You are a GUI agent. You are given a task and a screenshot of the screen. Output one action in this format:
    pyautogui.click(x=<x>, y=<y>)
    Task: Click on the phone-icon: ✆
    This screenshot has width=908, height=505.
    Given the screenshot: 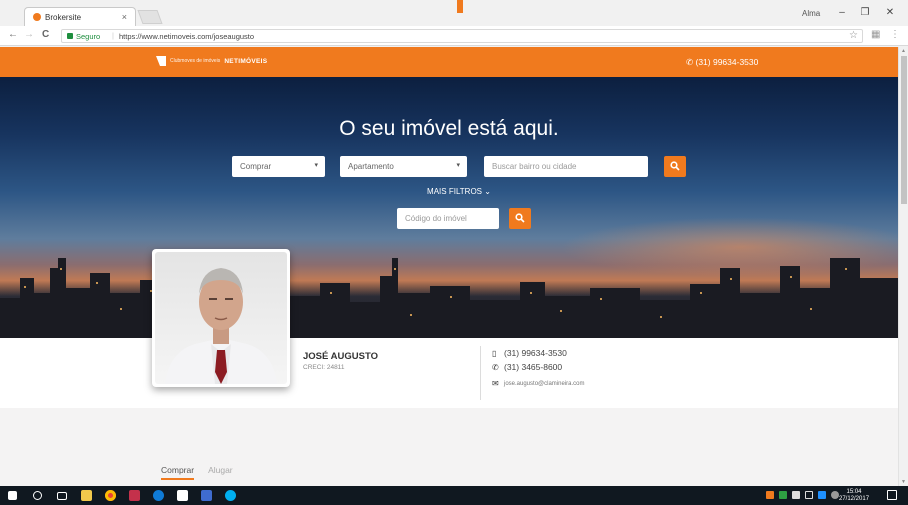 What is the action you would take?
    pyautogui.click(x=495, y=367)
    